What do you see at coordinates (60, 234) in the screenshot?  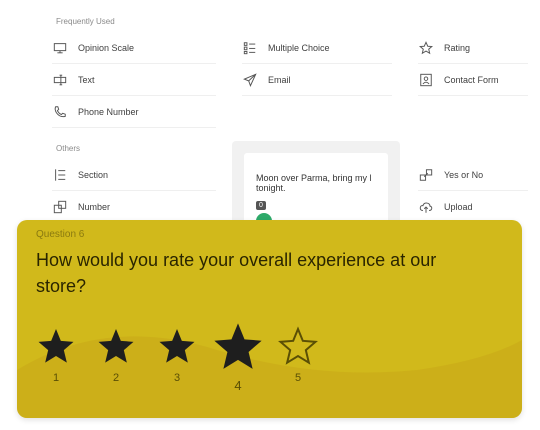 I see `question-number: Question 6` at bounding box center [60, 234].